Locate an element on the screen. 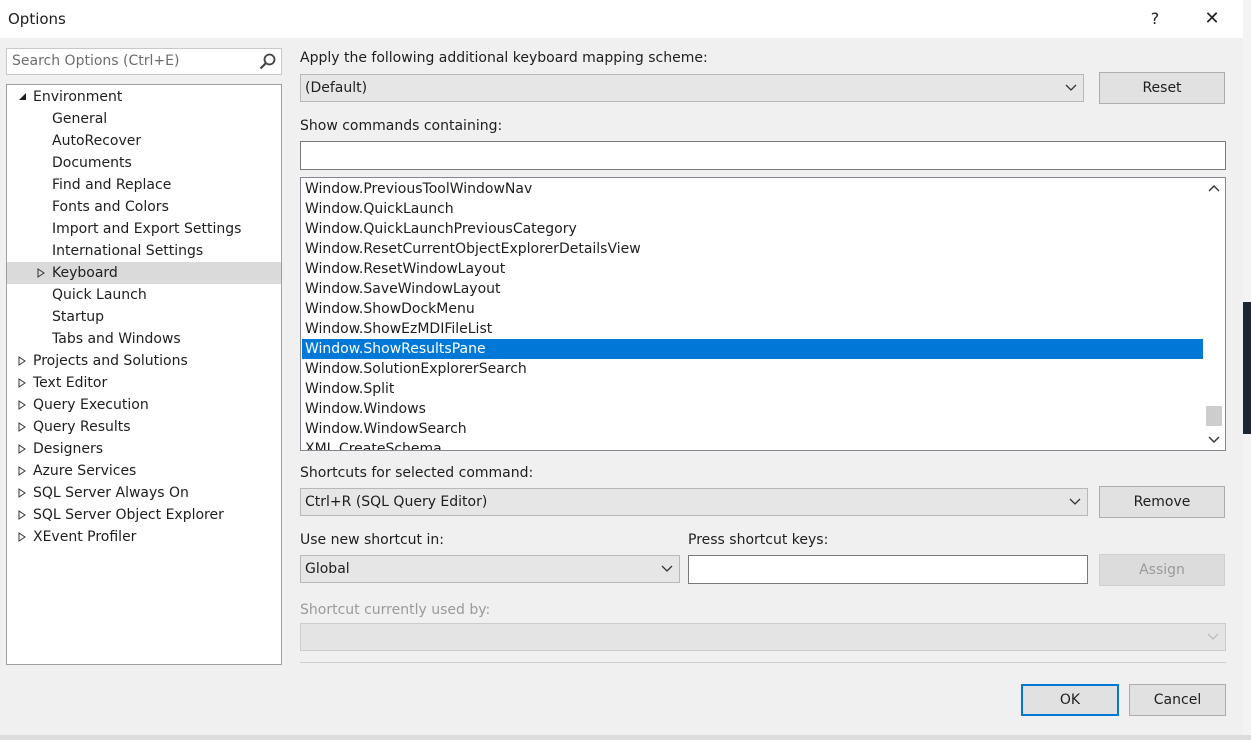 The image size is (1251, 740). tree-item-label: Azure Services is located at coordinates (85, 471).